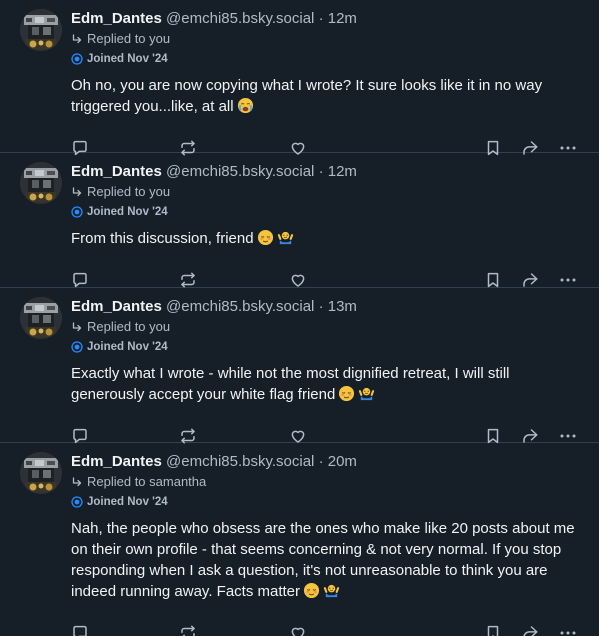 This screenshot has height=636, width=599. Describe the element at coordinates (146, 481) in the screenshot. I see `reply-context-label: Replied to samantha` at that location.